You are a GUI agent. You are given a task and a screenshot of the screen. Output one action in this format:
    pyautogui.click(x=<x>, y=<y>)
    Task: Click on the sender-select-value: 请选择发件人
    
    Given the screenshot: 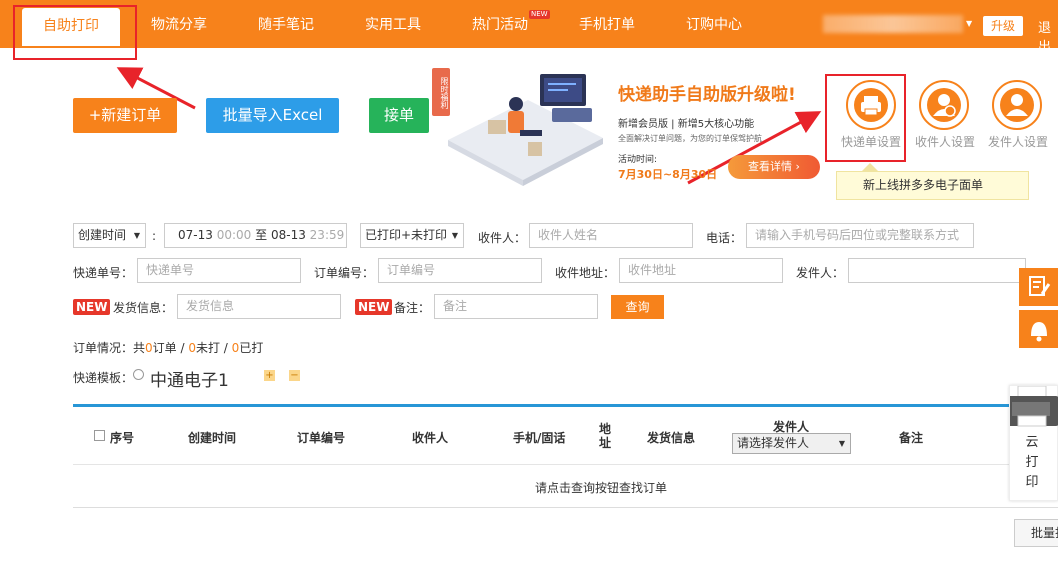 What is the action you would take?
    pyautogui.click(x=773, y=443)
    